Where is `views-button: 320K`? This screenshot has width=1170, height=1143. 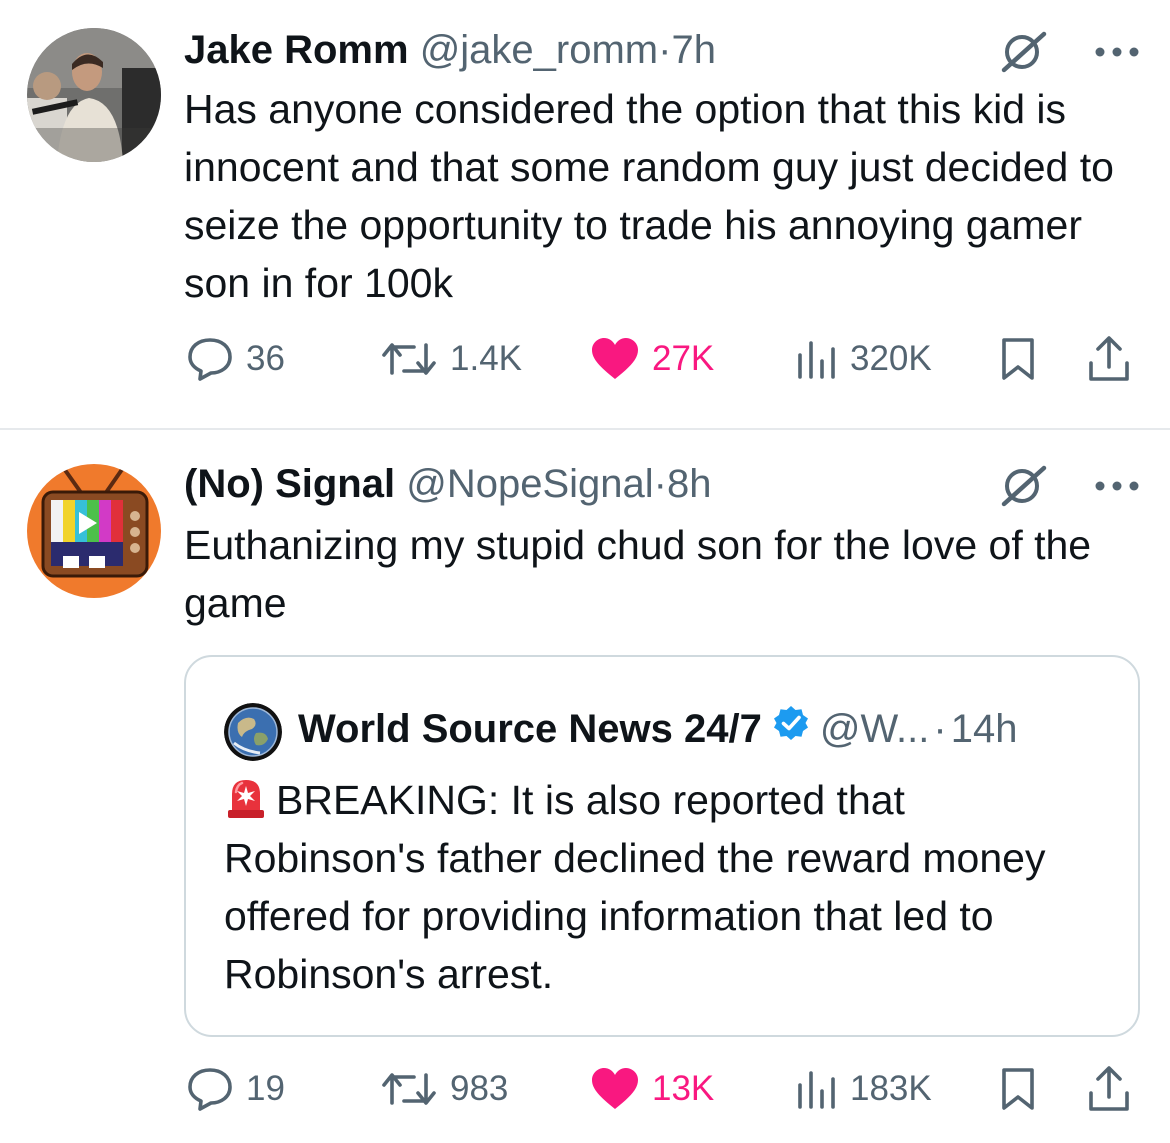 views-button: 320K is located at coordinates (864, 359).